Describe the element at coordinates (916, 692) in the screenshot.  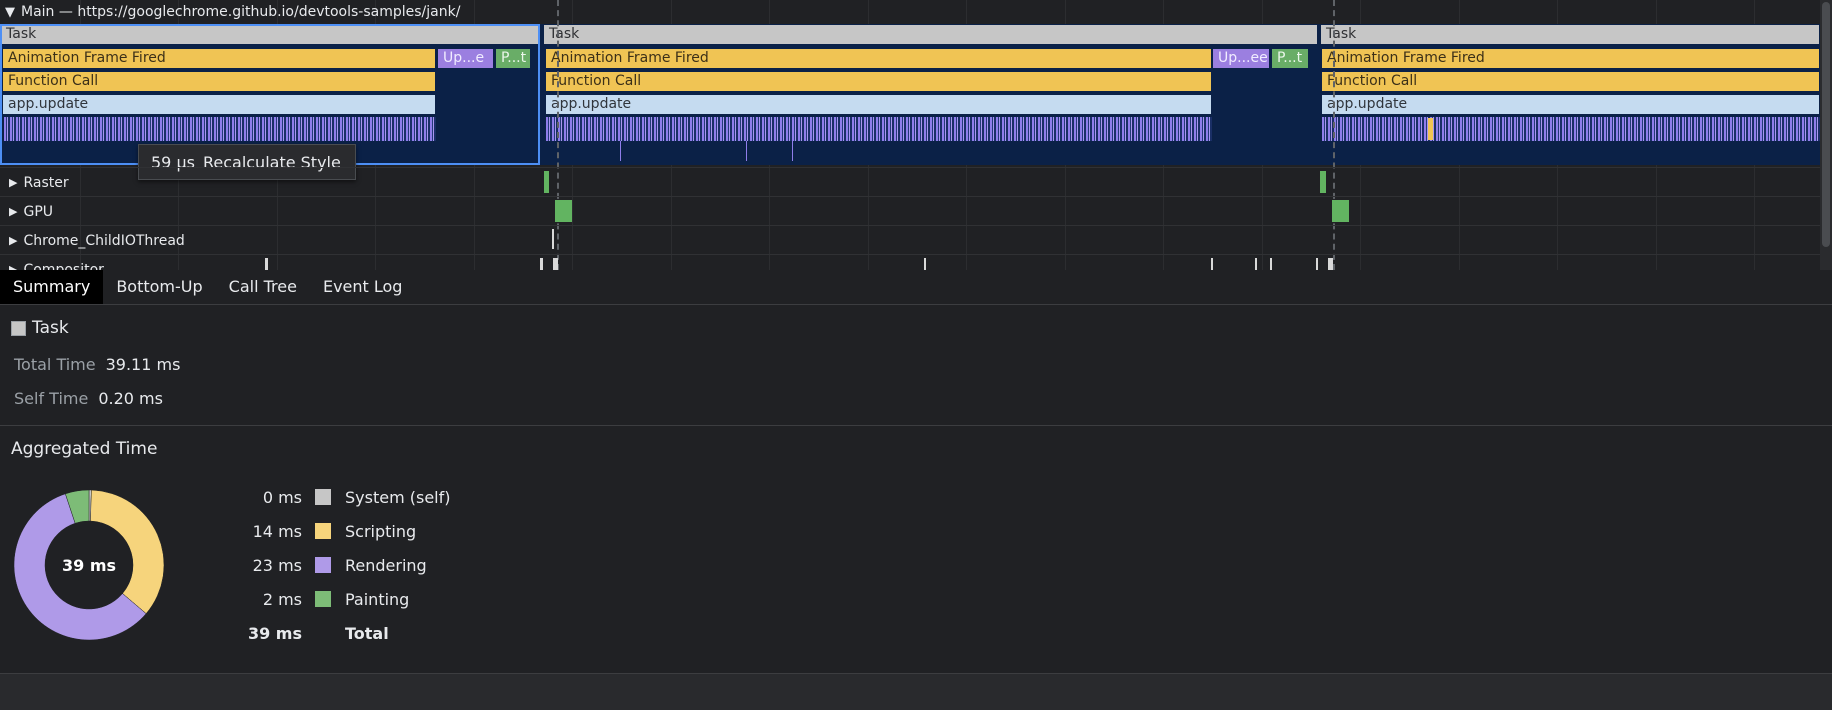
I see `bottom-bar` at that location.